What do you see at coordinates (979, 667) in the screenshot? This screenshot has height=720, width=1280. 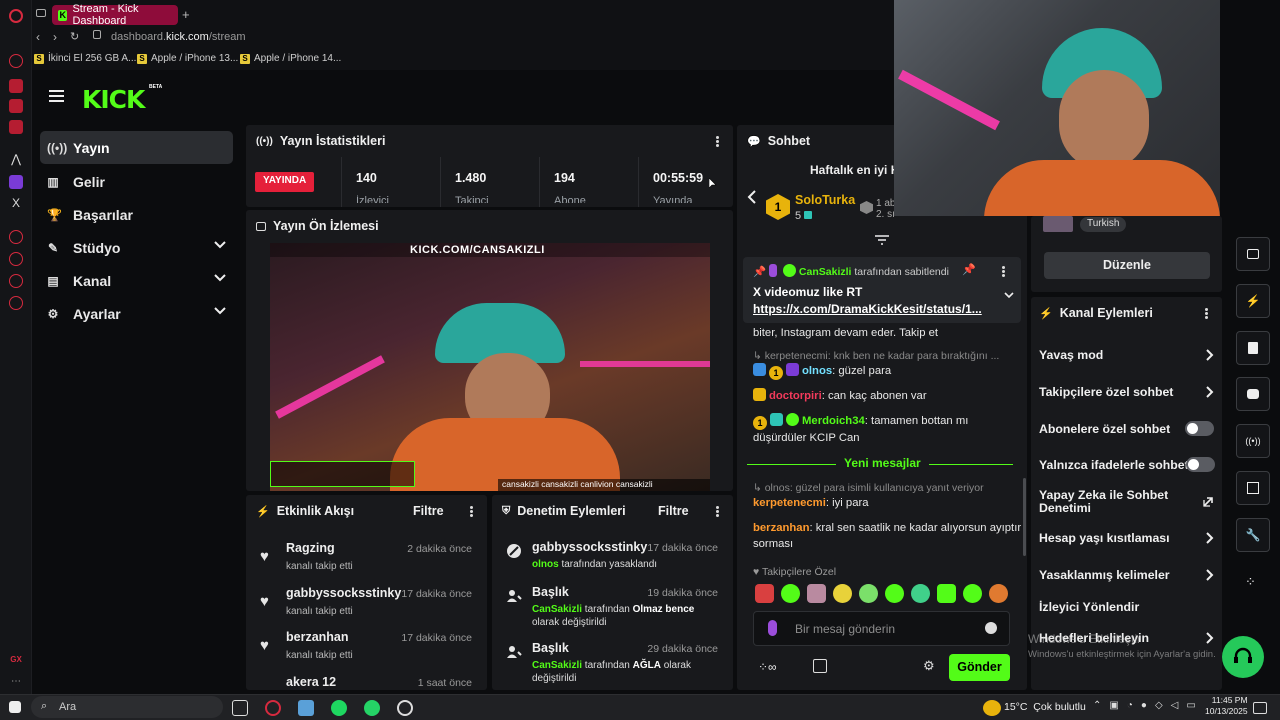 I see `send-button: Gönder` at bounding box center [979, 667].